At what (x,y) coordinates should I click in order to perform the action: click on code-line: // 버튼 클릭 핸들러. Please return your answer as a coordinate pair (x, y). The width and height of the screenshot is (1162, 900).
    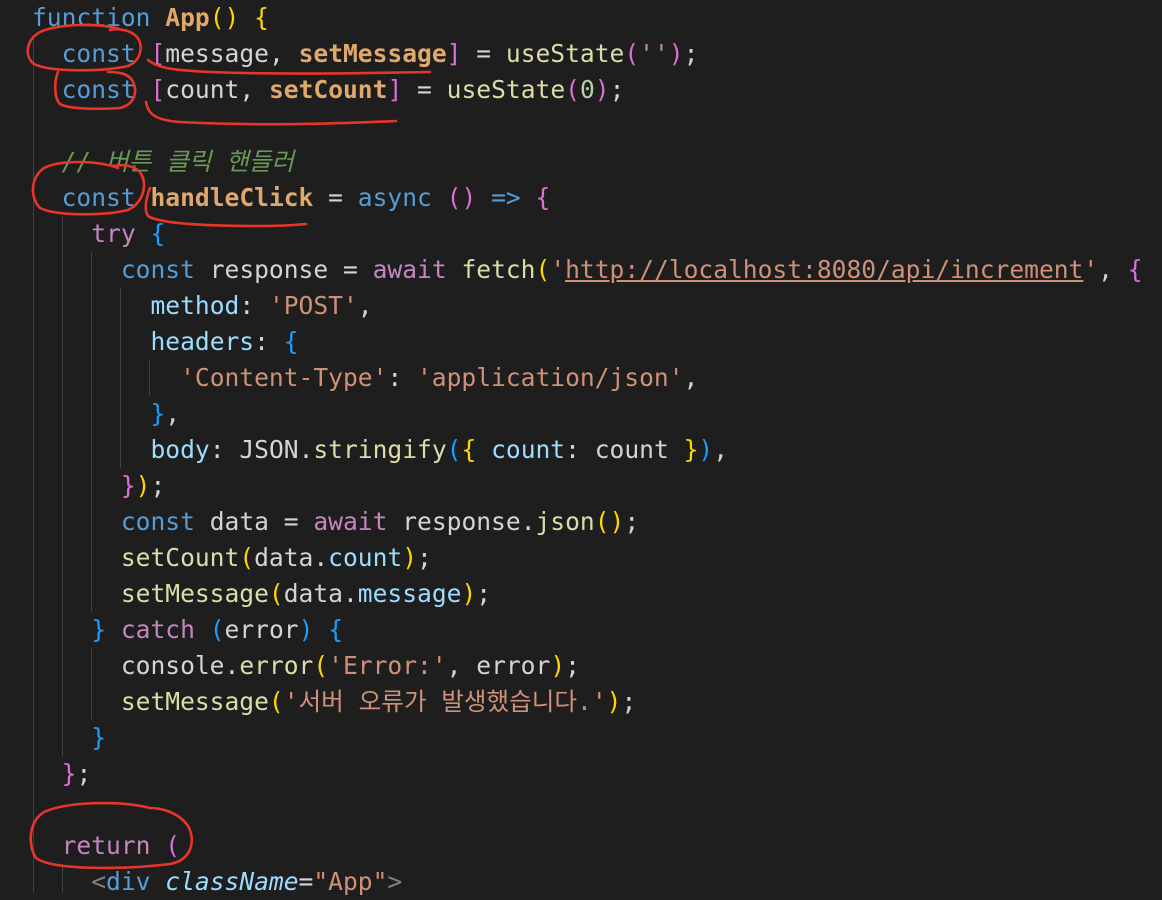
    Looking at the image, I should click on (163, 162).